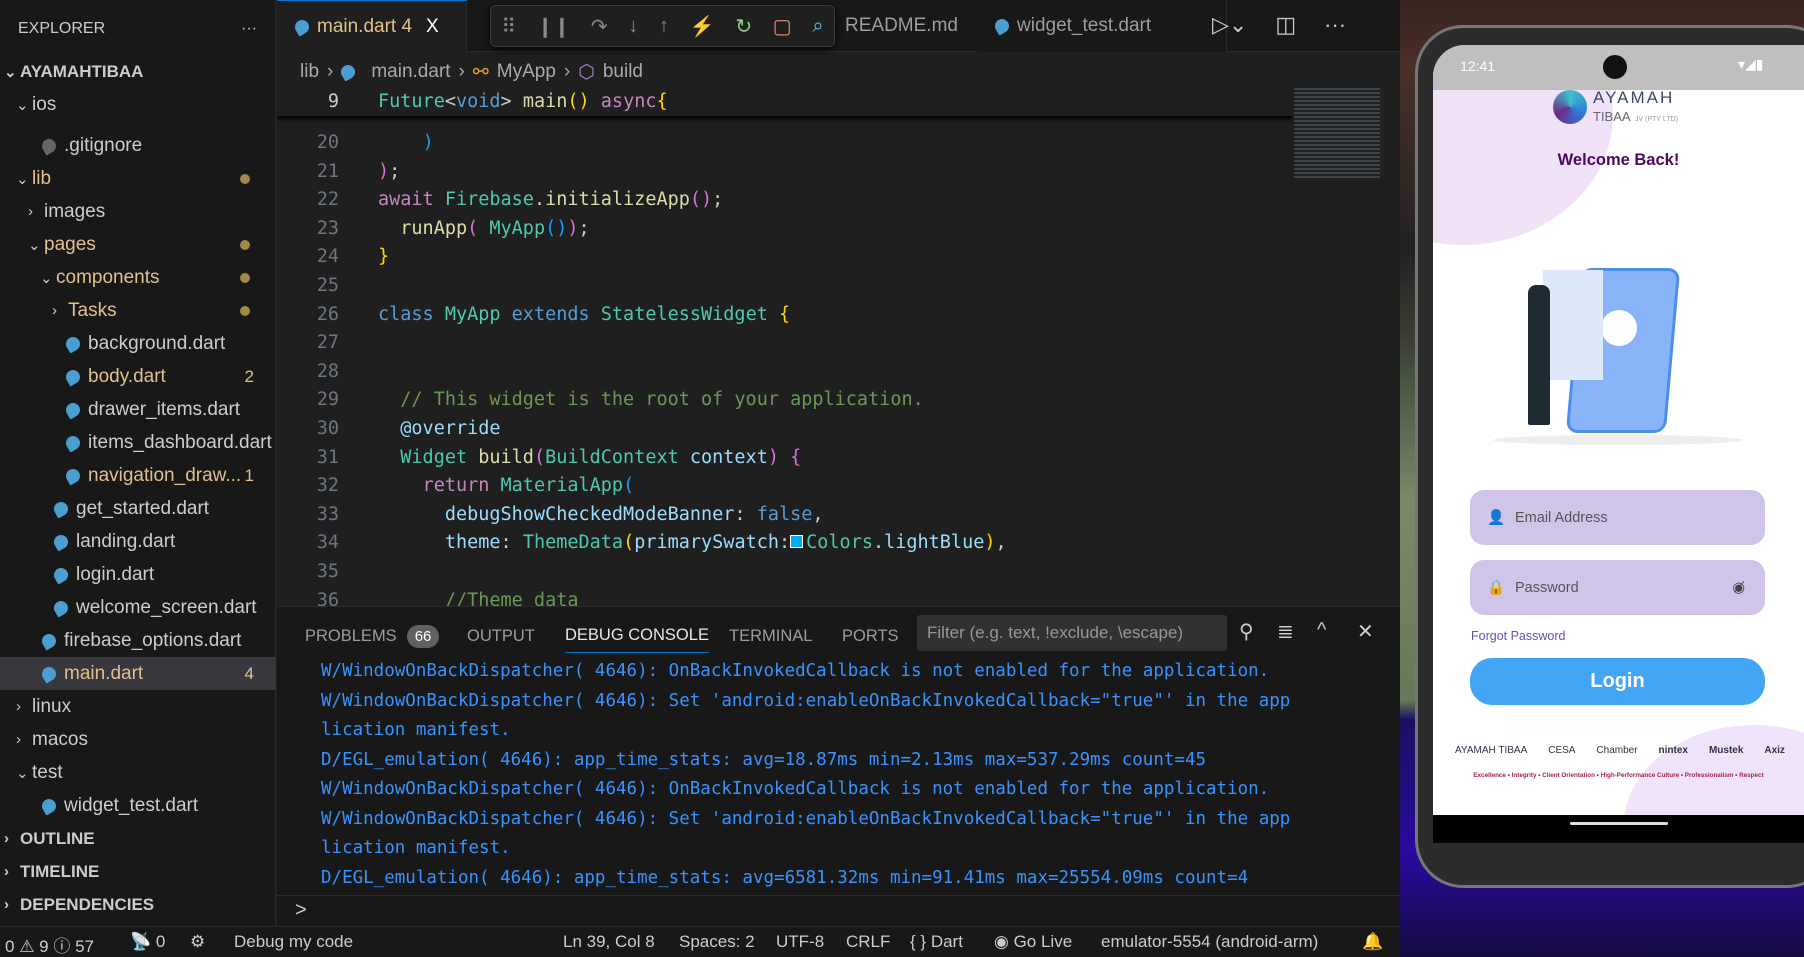 Image resolution: width=1804 pixels, height=957 pixels. What do you see at coordinates (327, 400) in the screenshot?
I see `line-number: 29` at bounding box center [327, 400].